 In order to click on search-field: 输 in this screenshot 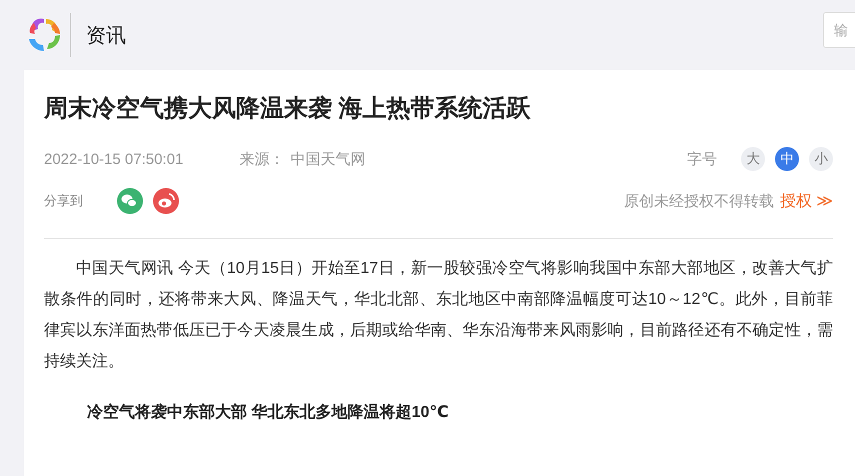, I will do `click(839, 30)`.